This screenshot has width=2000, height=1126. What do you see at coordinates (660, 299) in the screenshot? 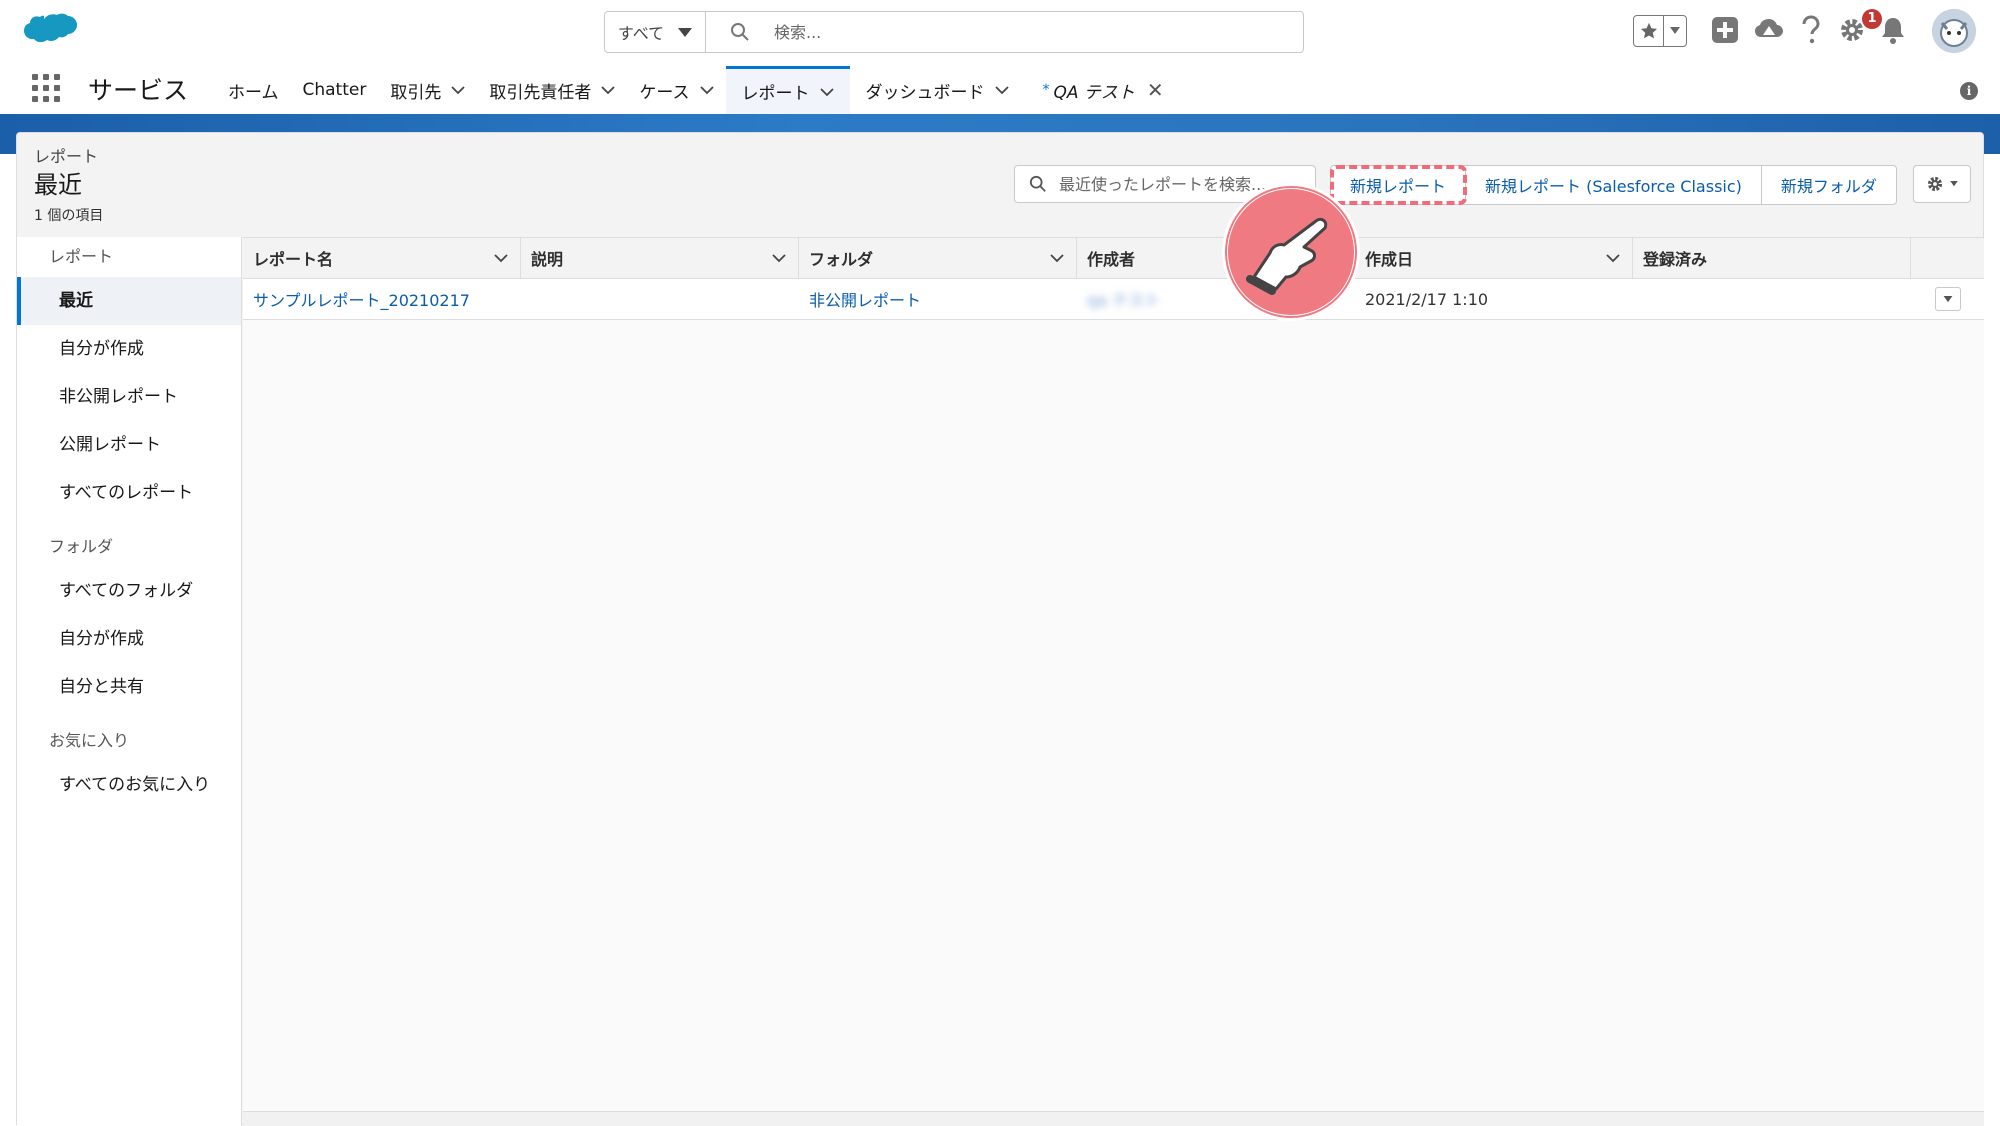
I see `report-description` at bounding box center [660, 299].